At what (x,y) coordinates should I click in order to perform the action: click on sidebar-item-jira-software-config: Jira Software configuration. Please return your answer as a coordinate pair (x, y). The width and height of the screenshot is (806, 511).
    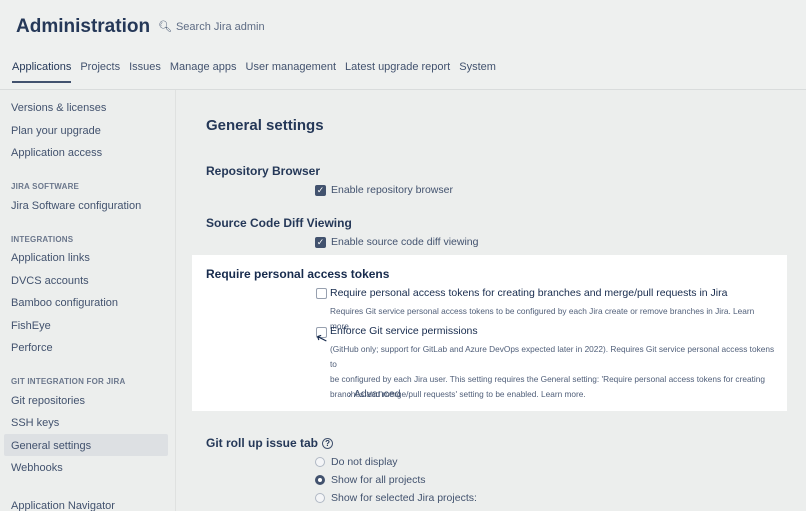
    Looking at the image, I should click on (76, 206).